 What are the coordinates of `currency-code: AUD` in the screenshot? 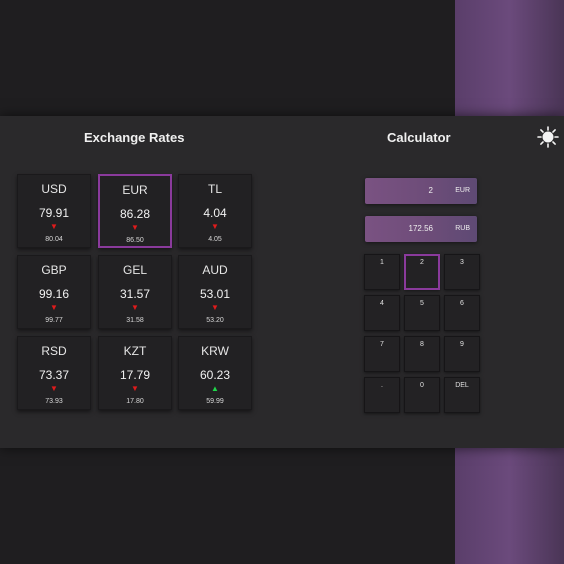 It's located at (215, 270).